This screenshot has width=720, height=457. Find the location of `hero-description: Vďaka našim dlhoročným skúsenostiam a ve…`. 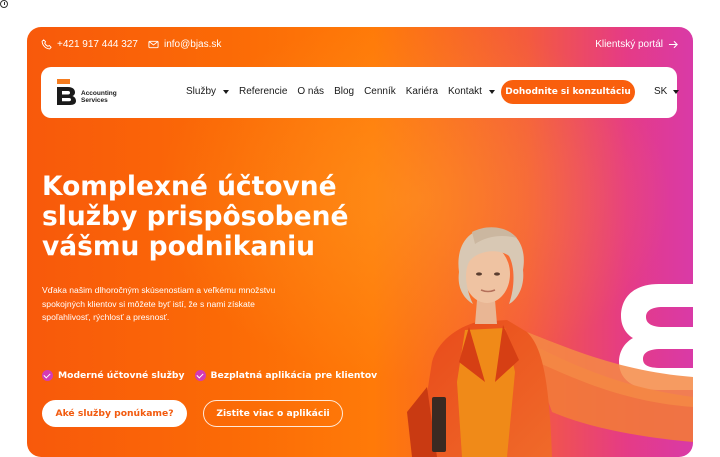

hero-description: Vďaka našim dlhoročným skúsenostiam a ve… is located at coordinates (174, 304).